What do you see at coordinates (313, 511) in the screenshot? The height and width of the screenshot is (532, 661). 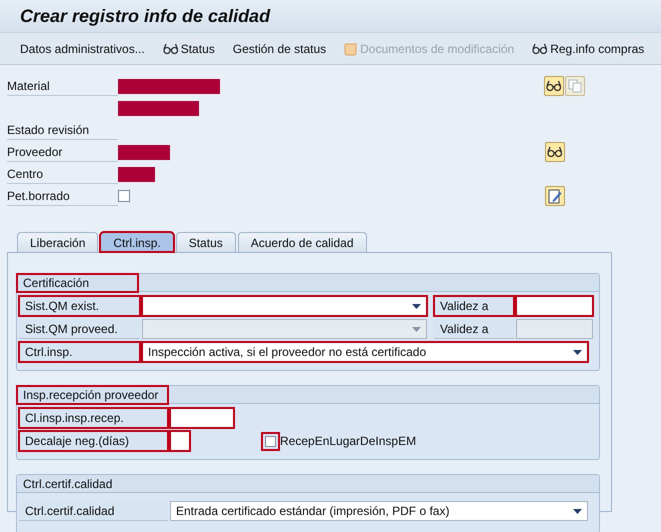 I see `dropdown-value: Entrada certificado estándar (impresión, PDF o fax)` at bounding box center [313, 511].